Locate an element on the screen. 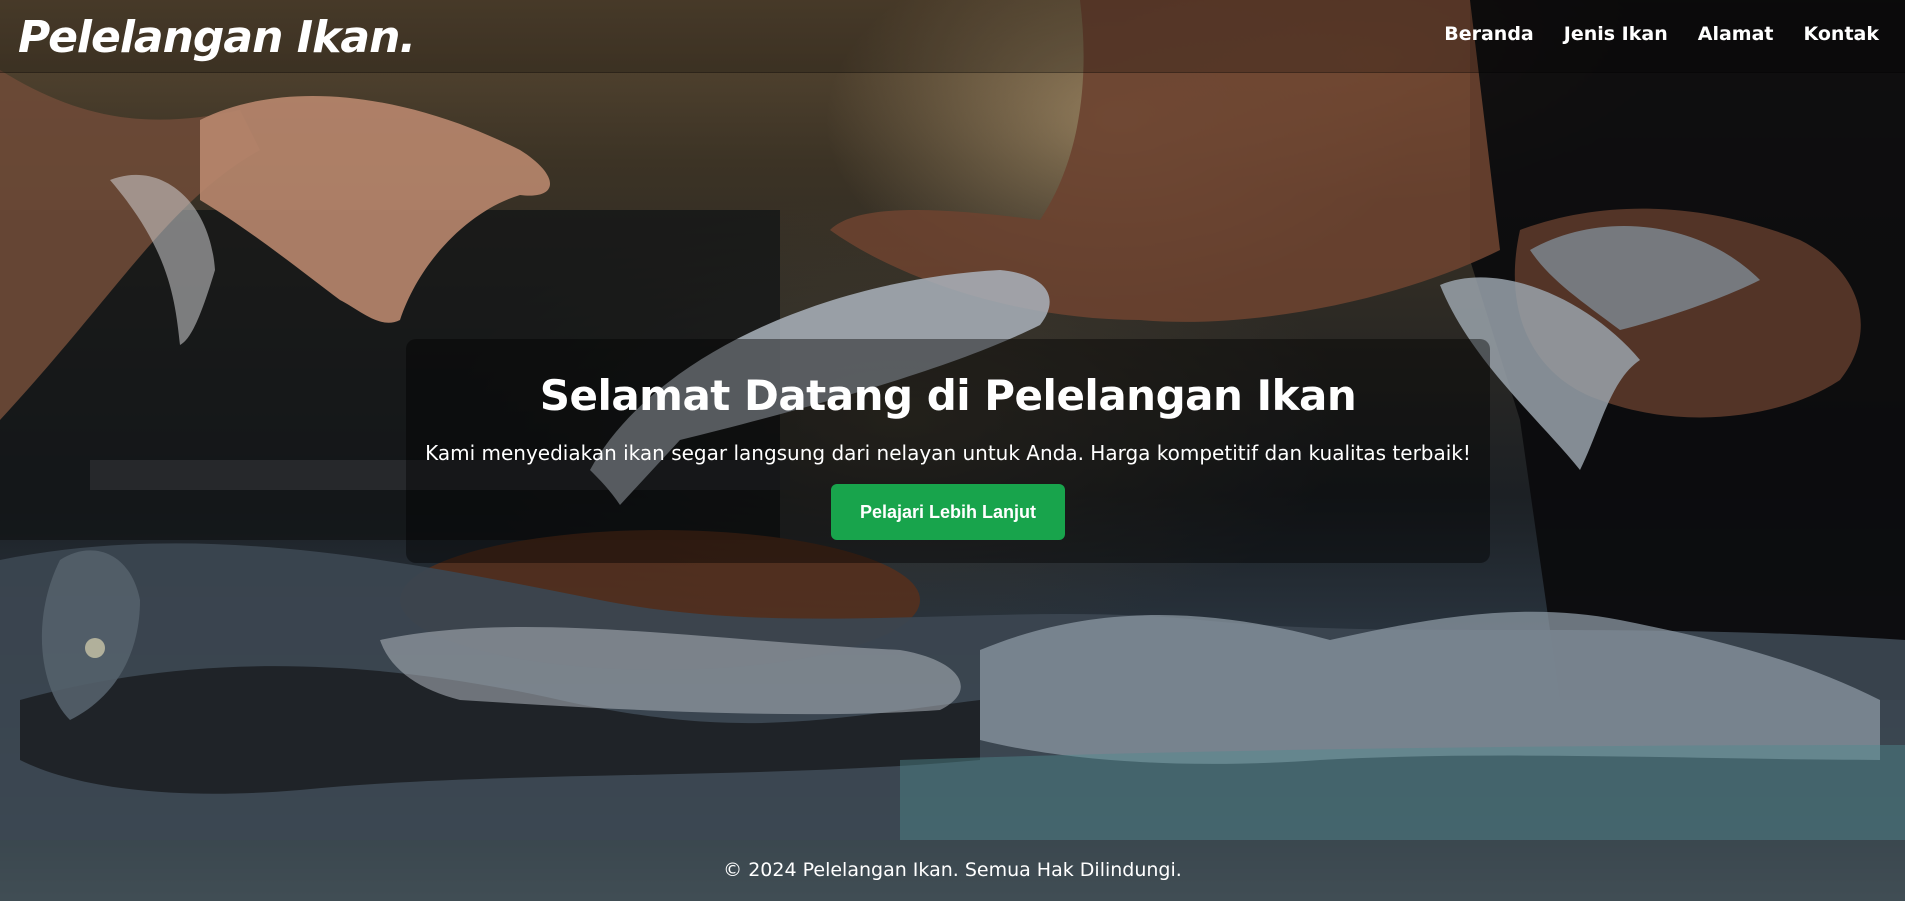 The width and height of the screenshot is (1905, 901). nav-links: Beranda Jenis Ikan Alamat Kontak is located at coordinates (1661, 34).